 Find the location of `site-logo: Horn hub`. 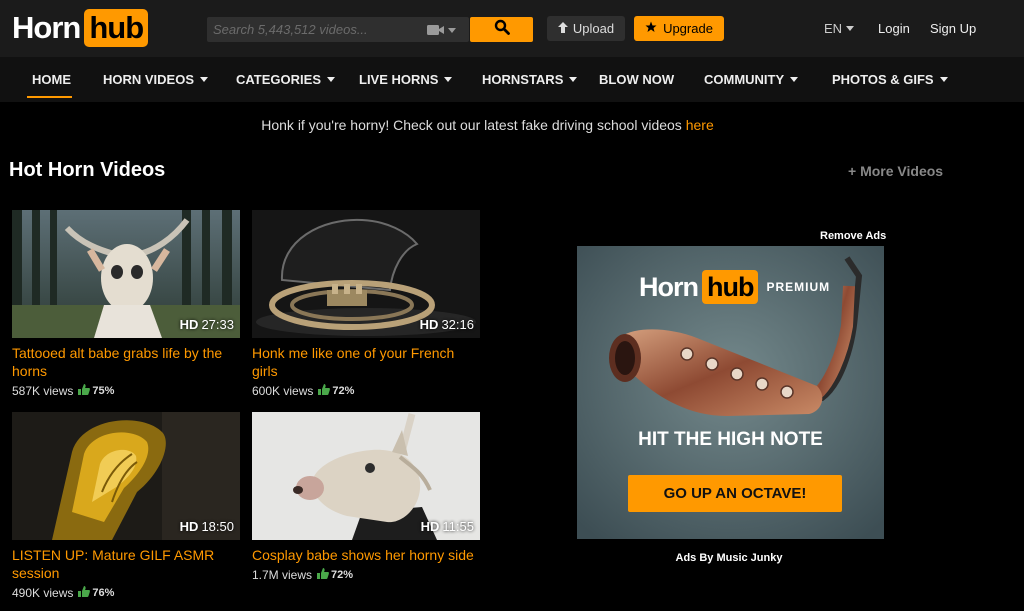

site-logo: Horn hub is located at coordinates (80, 28).